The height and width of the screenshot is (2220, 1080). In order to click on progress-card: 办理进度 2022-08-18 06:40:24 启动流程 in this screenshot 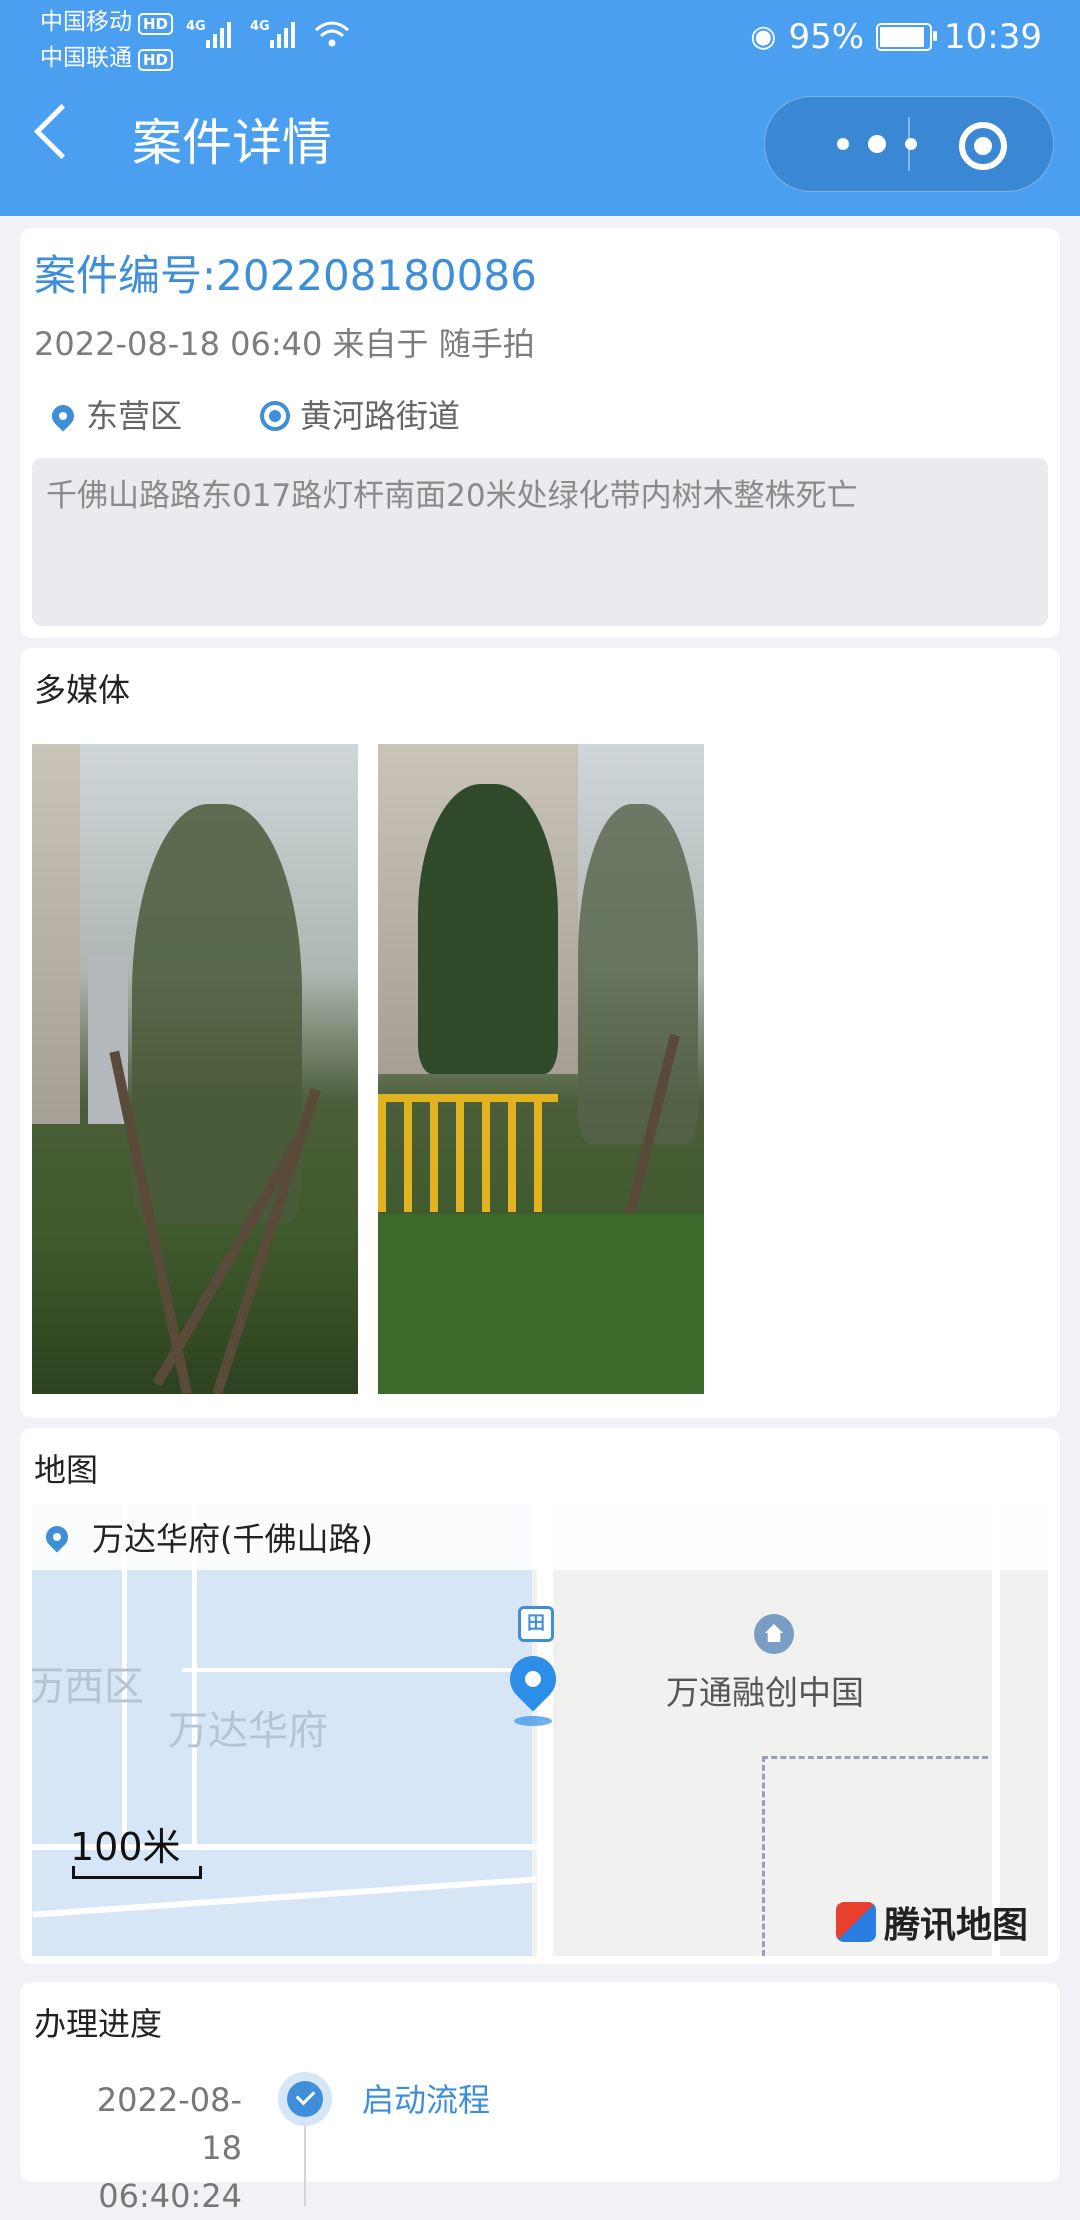, I will do `click(540, 2098)`.